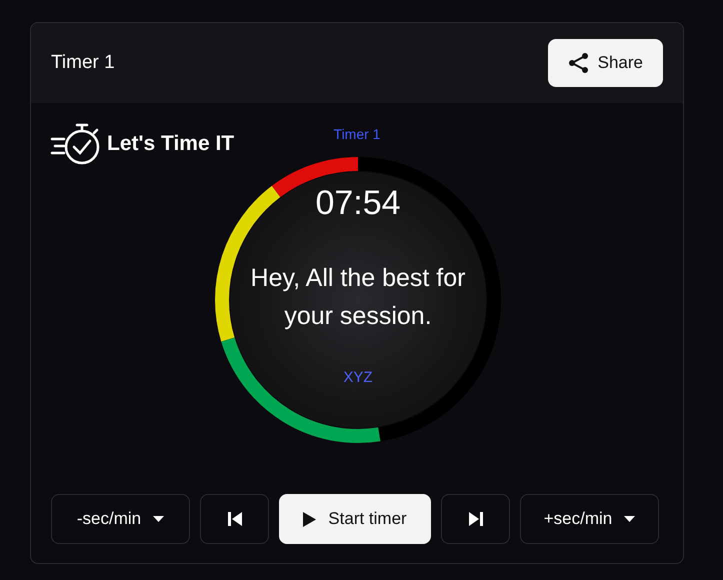 Image resolution: width=723 pixels, height=580 pixels. I want to click on adjust-dropdown: +sec/min, so click(589, 519).